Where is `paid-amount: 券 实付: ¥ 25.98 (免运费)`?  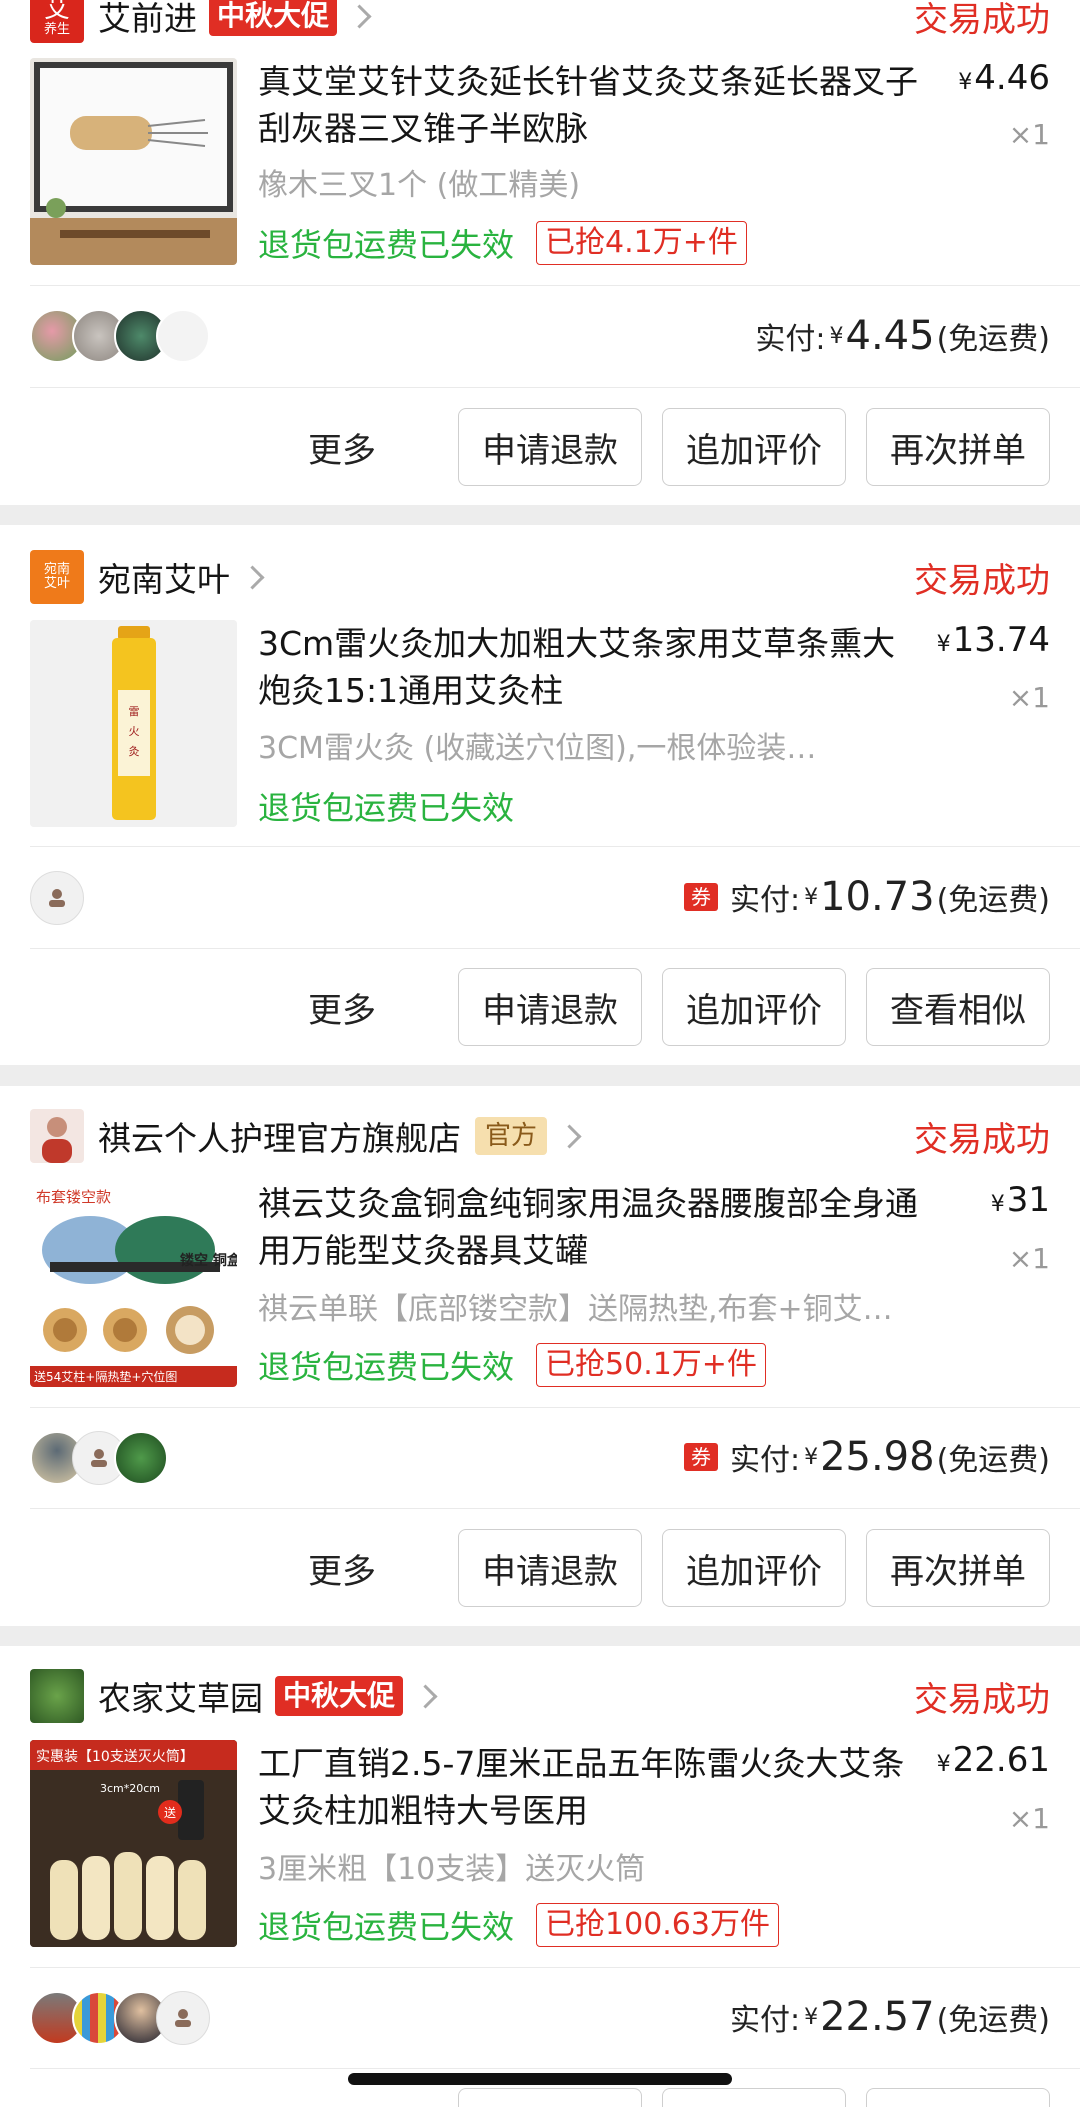
paid-amount: 券 实付: ¥ 25.98 (免运费) is located at coordinates (866, 1457).